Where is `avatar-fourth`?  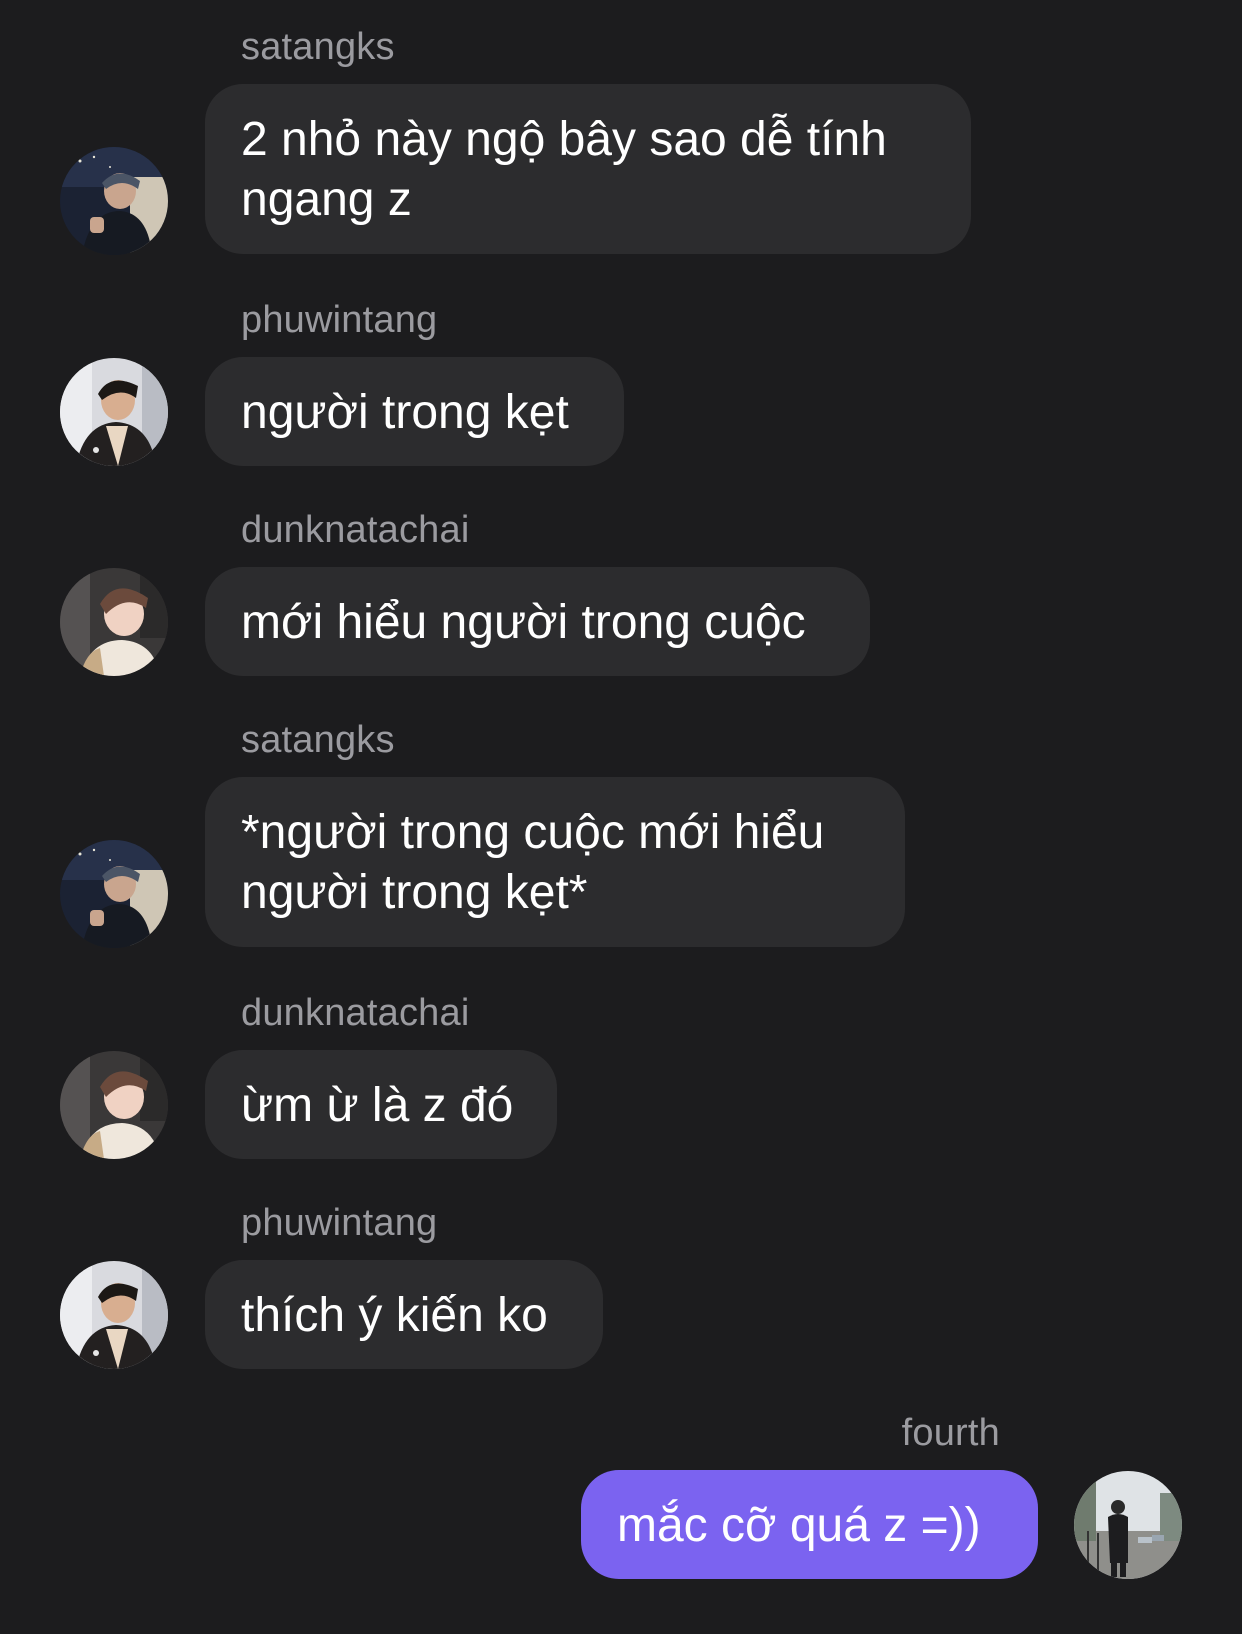
avatar-fourth is located at coordinates (1128, 1525).